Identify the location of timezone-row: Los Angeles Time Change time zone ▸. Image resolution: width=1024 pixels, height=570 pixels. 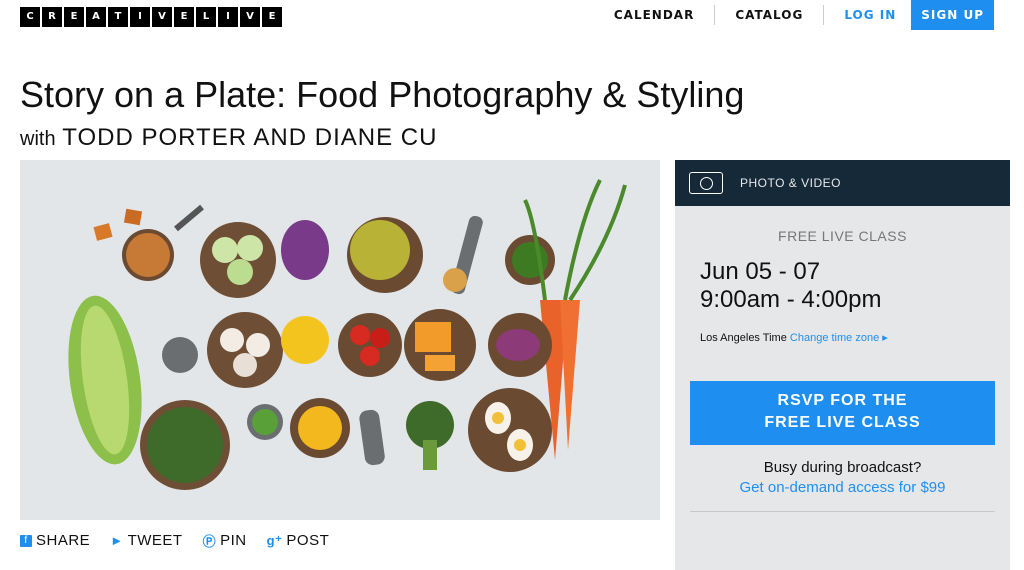
(855, 337).